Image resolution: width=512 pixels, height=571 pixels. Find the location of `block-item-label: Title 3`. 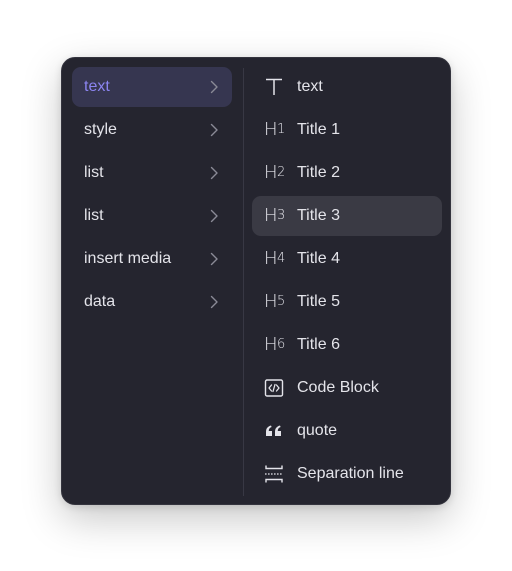

block-item-label: Title 3 is located at coordinates (318, 215).